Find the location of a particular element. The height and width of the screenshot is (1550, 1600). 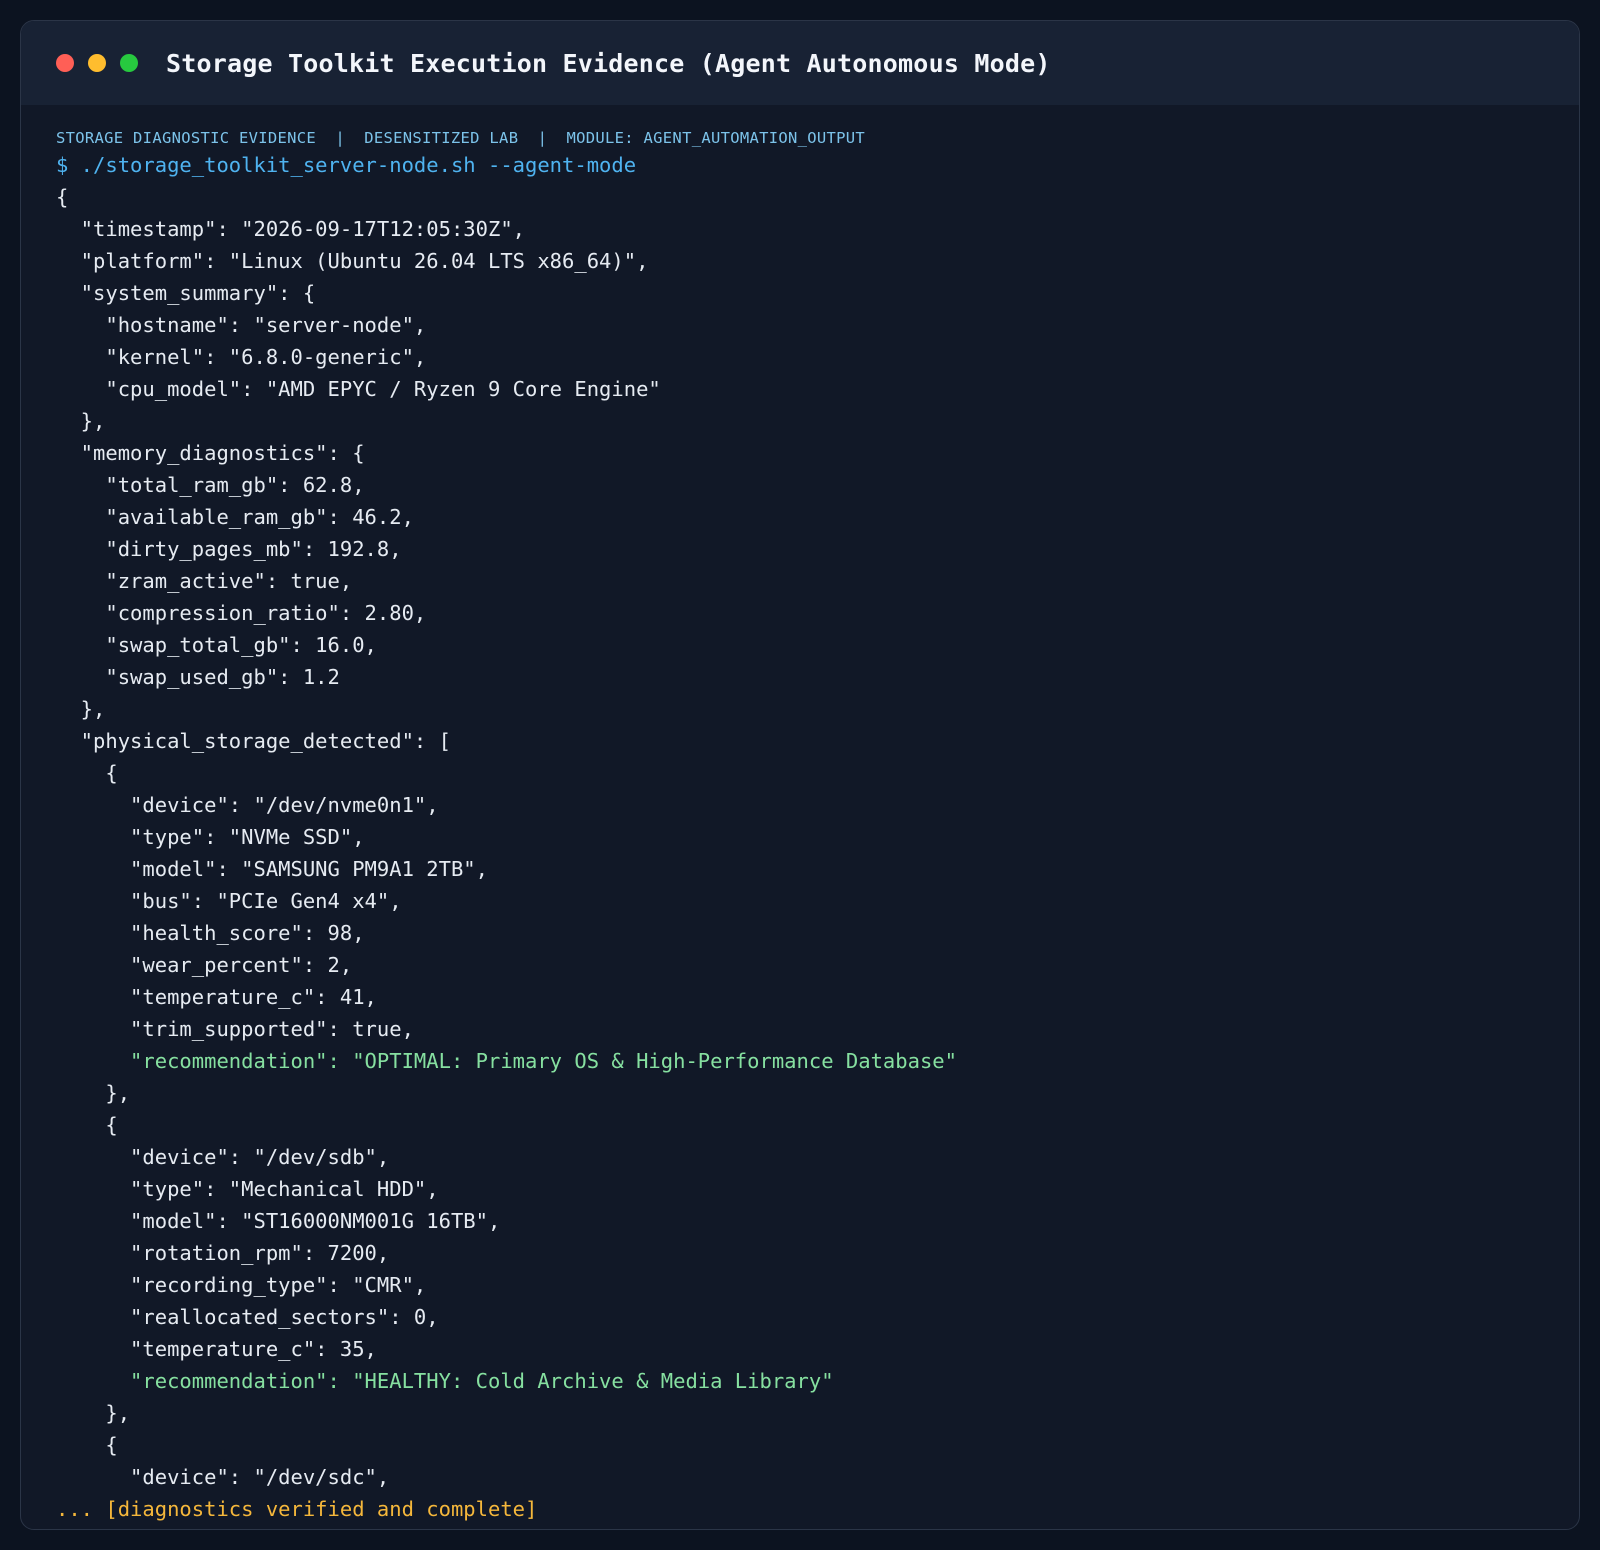

output-line: "physical_storage_detected": [ is located at coordinates (253, 741).